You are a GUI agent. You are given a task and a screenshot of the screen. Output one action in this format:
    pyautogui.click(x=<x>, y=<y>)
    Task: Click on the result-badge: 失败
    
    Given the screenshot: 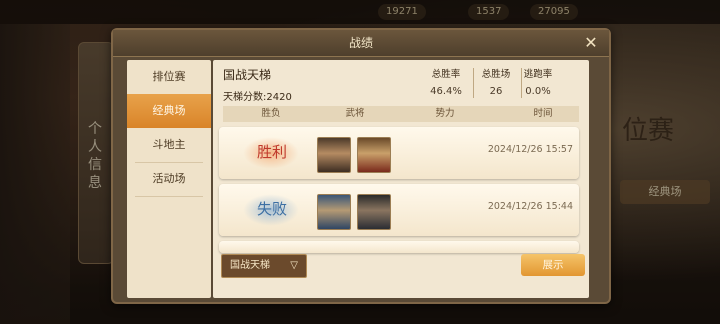 What is the action you would take?
    pyautogui.click(x=269, y=210)
    